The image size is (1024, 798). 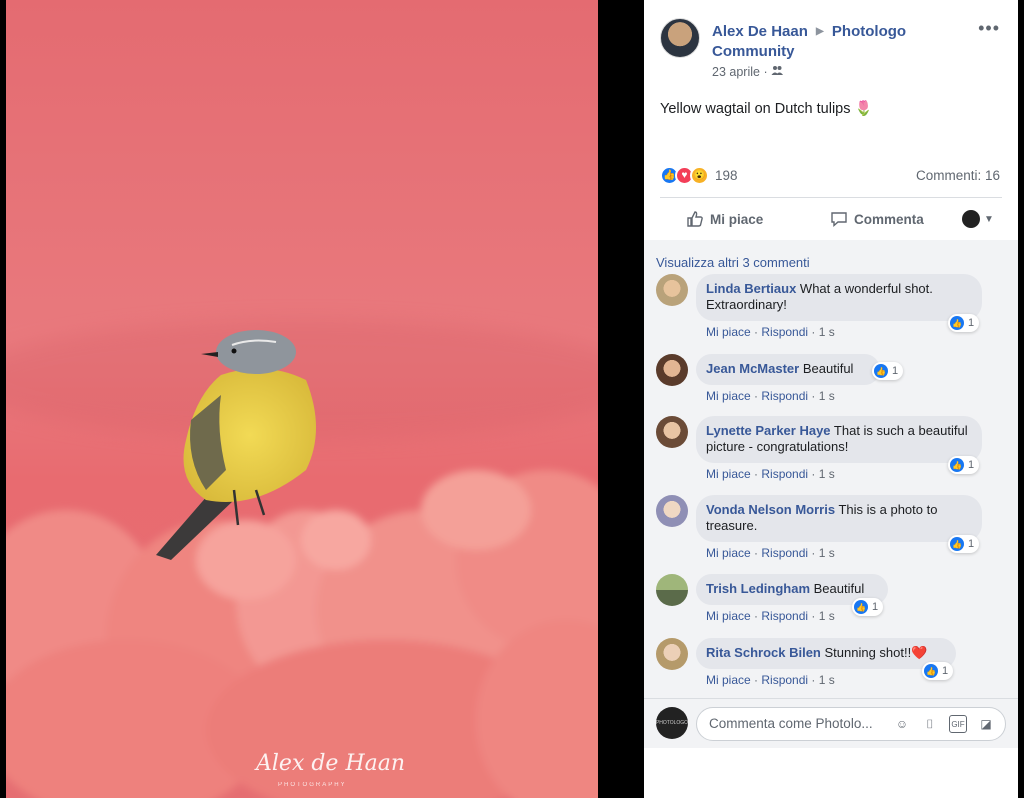 I want to click on commenter-name: Linda Bertiaux, so click(x=751, y=288).